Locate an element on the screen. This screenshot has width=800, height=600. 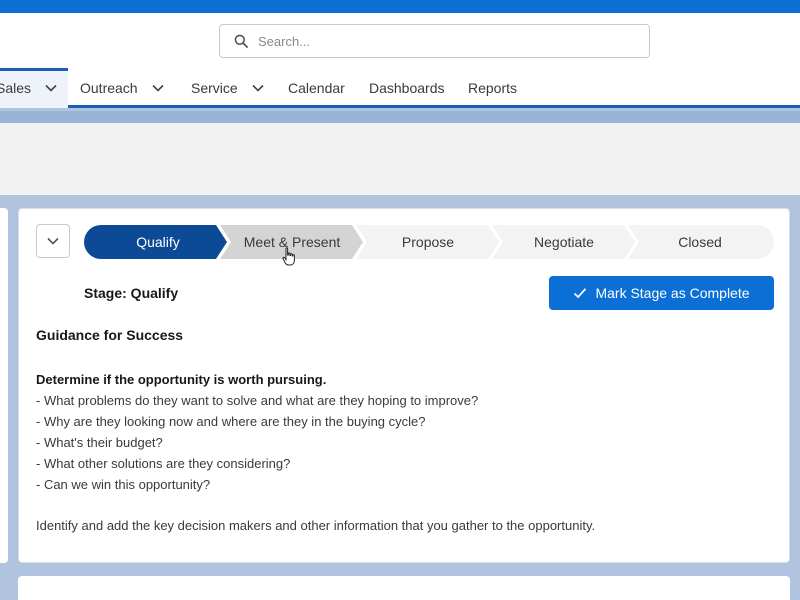
nav-item-calendar: Calendar is located at coordinates (316, 88).